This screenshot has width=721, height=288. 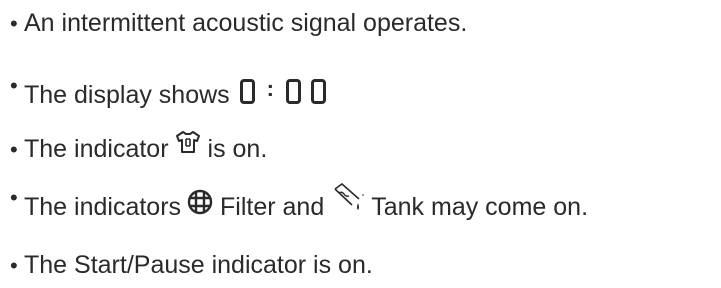 What do you see at coordinates (272, 206) in the screenshot?
I see `bullet-text: Filter and` at bounding box center [272, 206].